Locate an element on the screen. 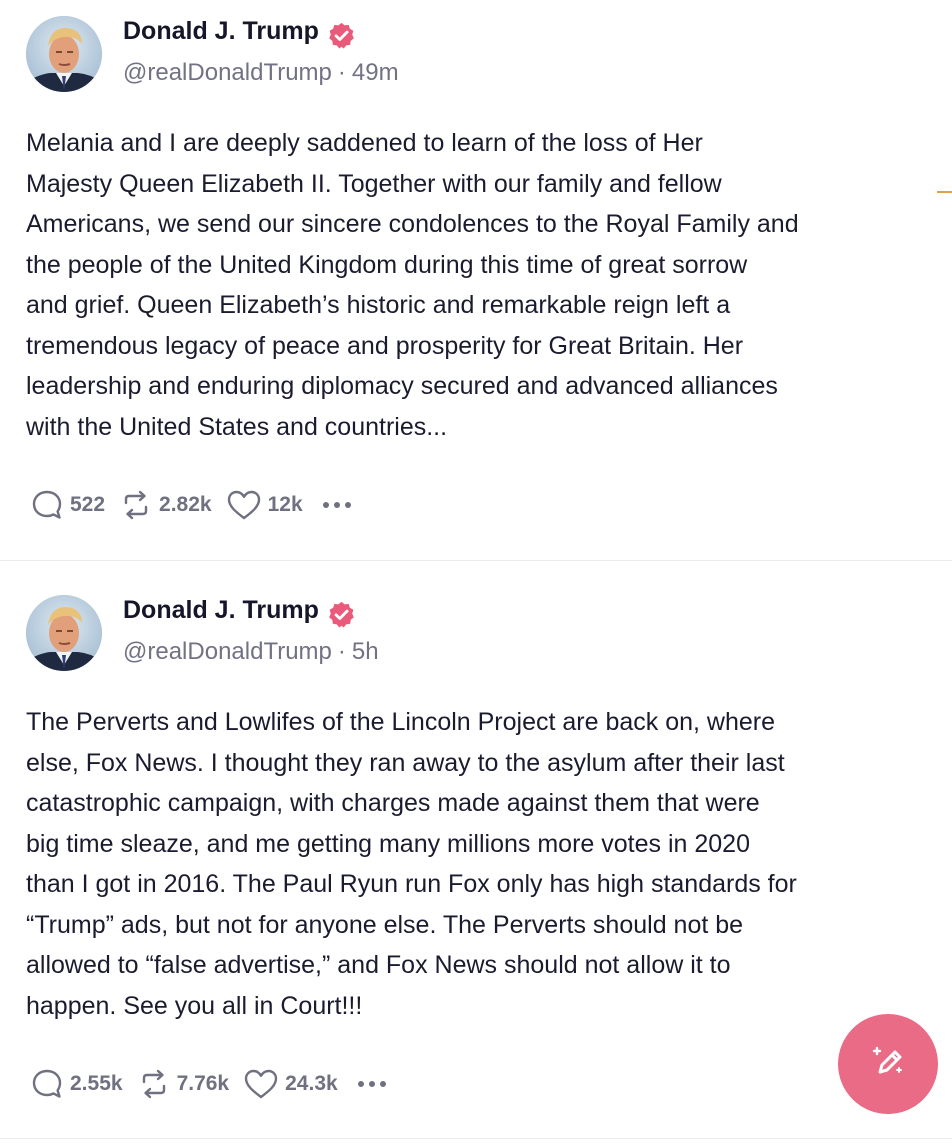 The image size is (952, 1148). post-actions: 2.55k 7.76k 24.3k is located at coordinates (210, 1084).